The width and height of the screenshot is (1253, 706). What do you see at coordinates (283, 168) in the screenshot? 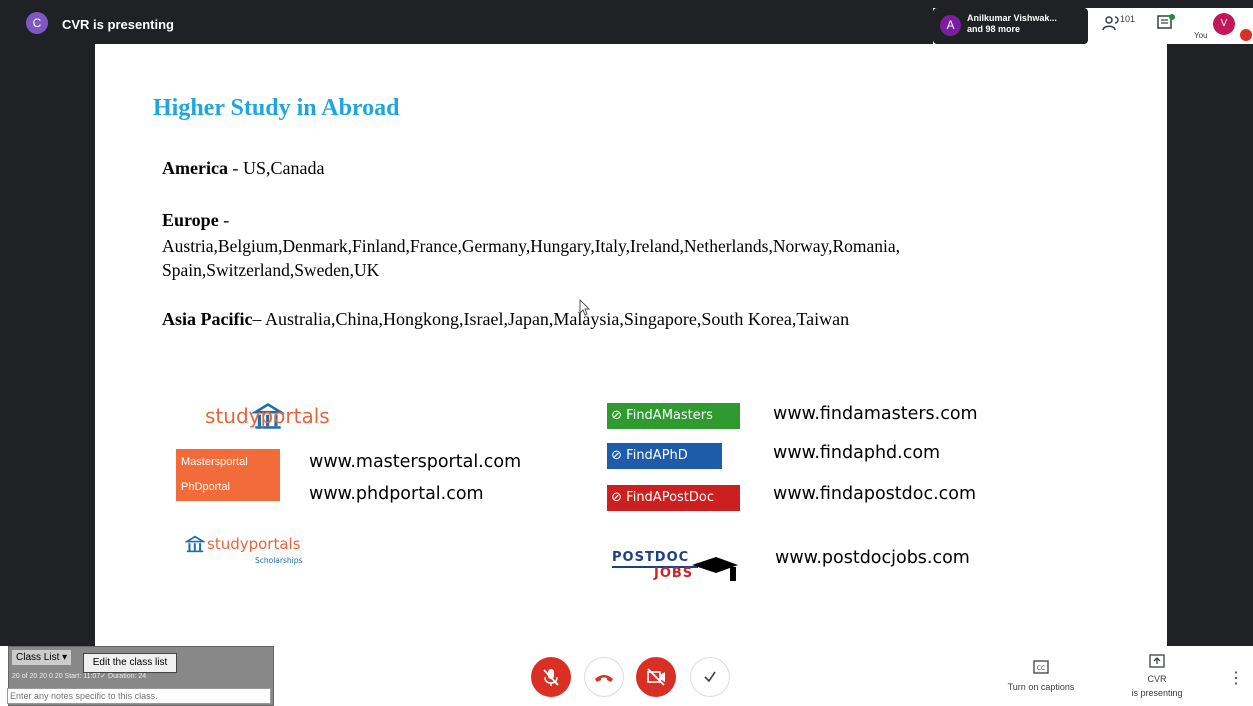
I see `region-countries: US,Canada` at bounding box center [283, 168].